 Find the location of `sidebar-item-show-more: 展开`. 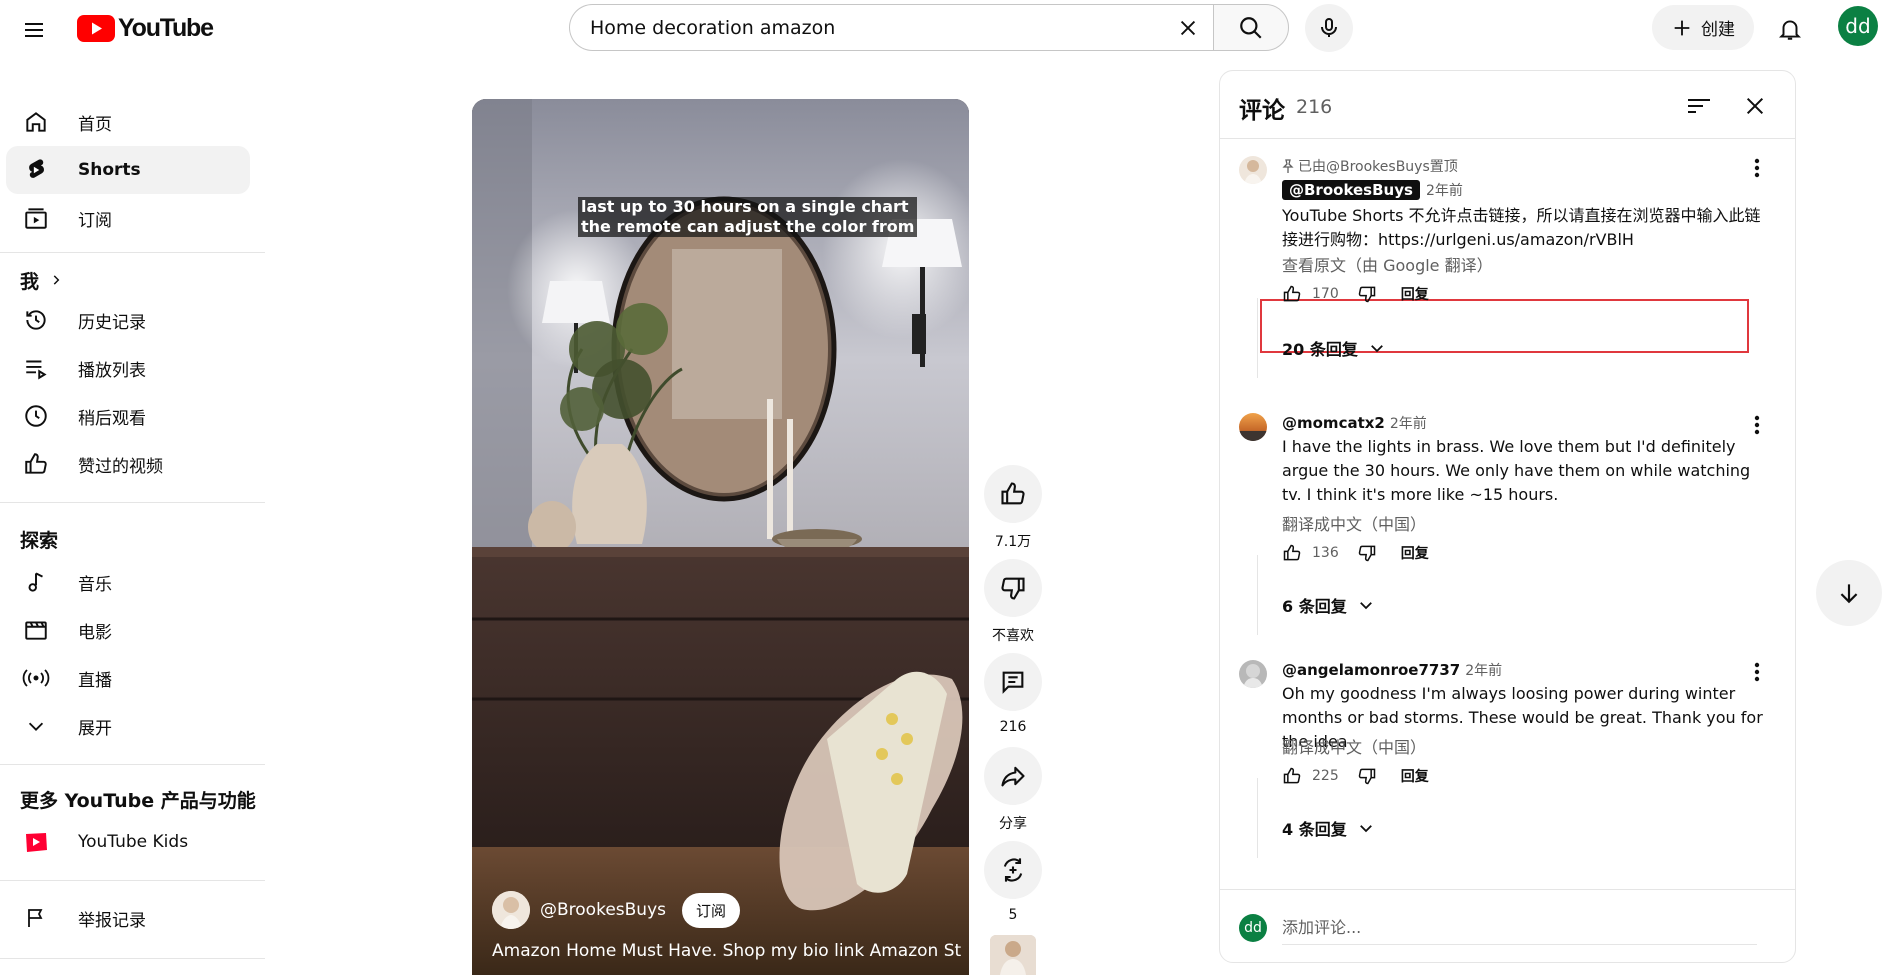

sidebar-item-show-more: 展开 is located at coordinates (128, 726).